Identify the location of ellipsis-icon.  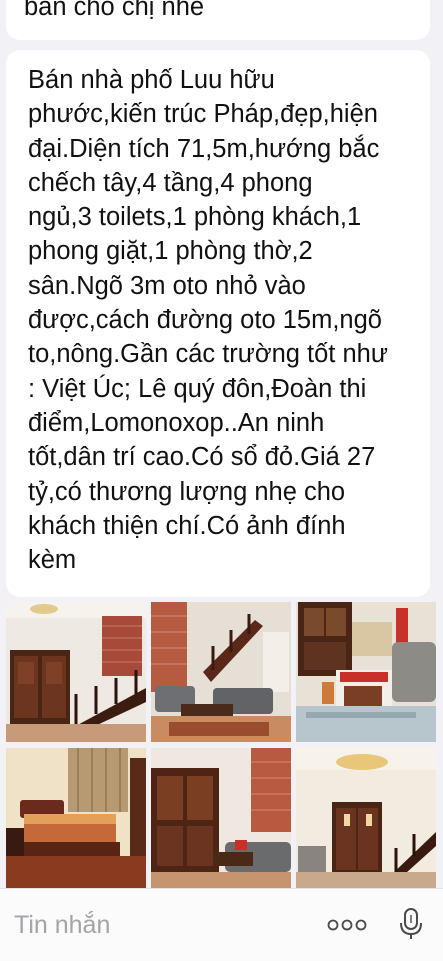
(347, 925).